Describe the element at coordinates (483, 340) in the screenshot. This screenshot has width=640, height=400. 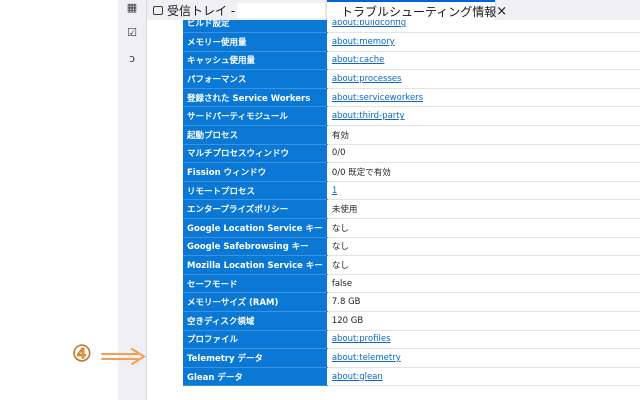
I see `row-value-link: about:profiles` at that location.